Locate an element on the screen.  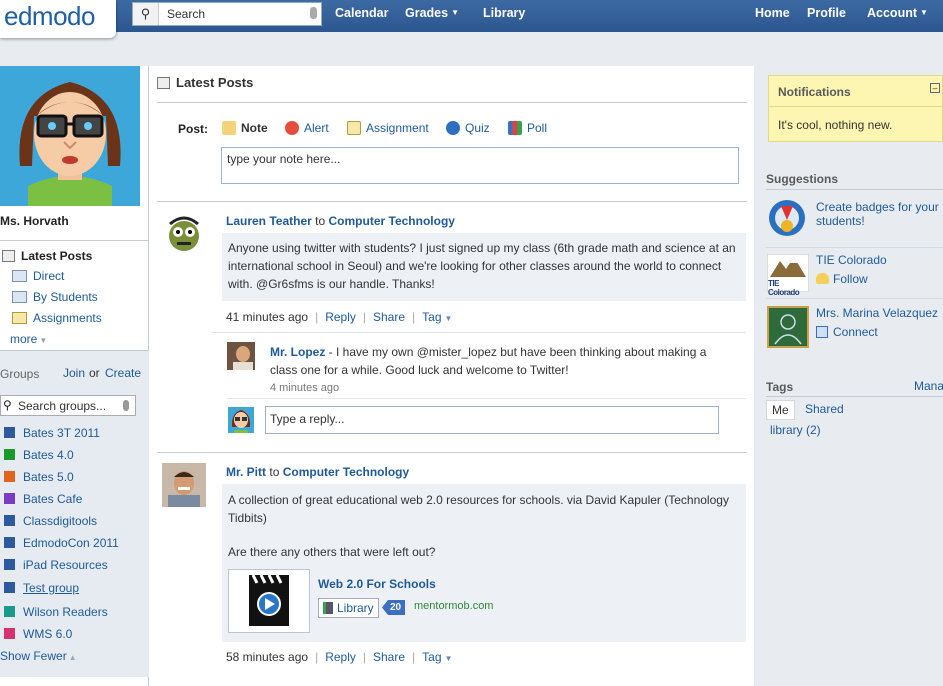
profile-name: Ms. Horvath is located at coordinates (34, 221).